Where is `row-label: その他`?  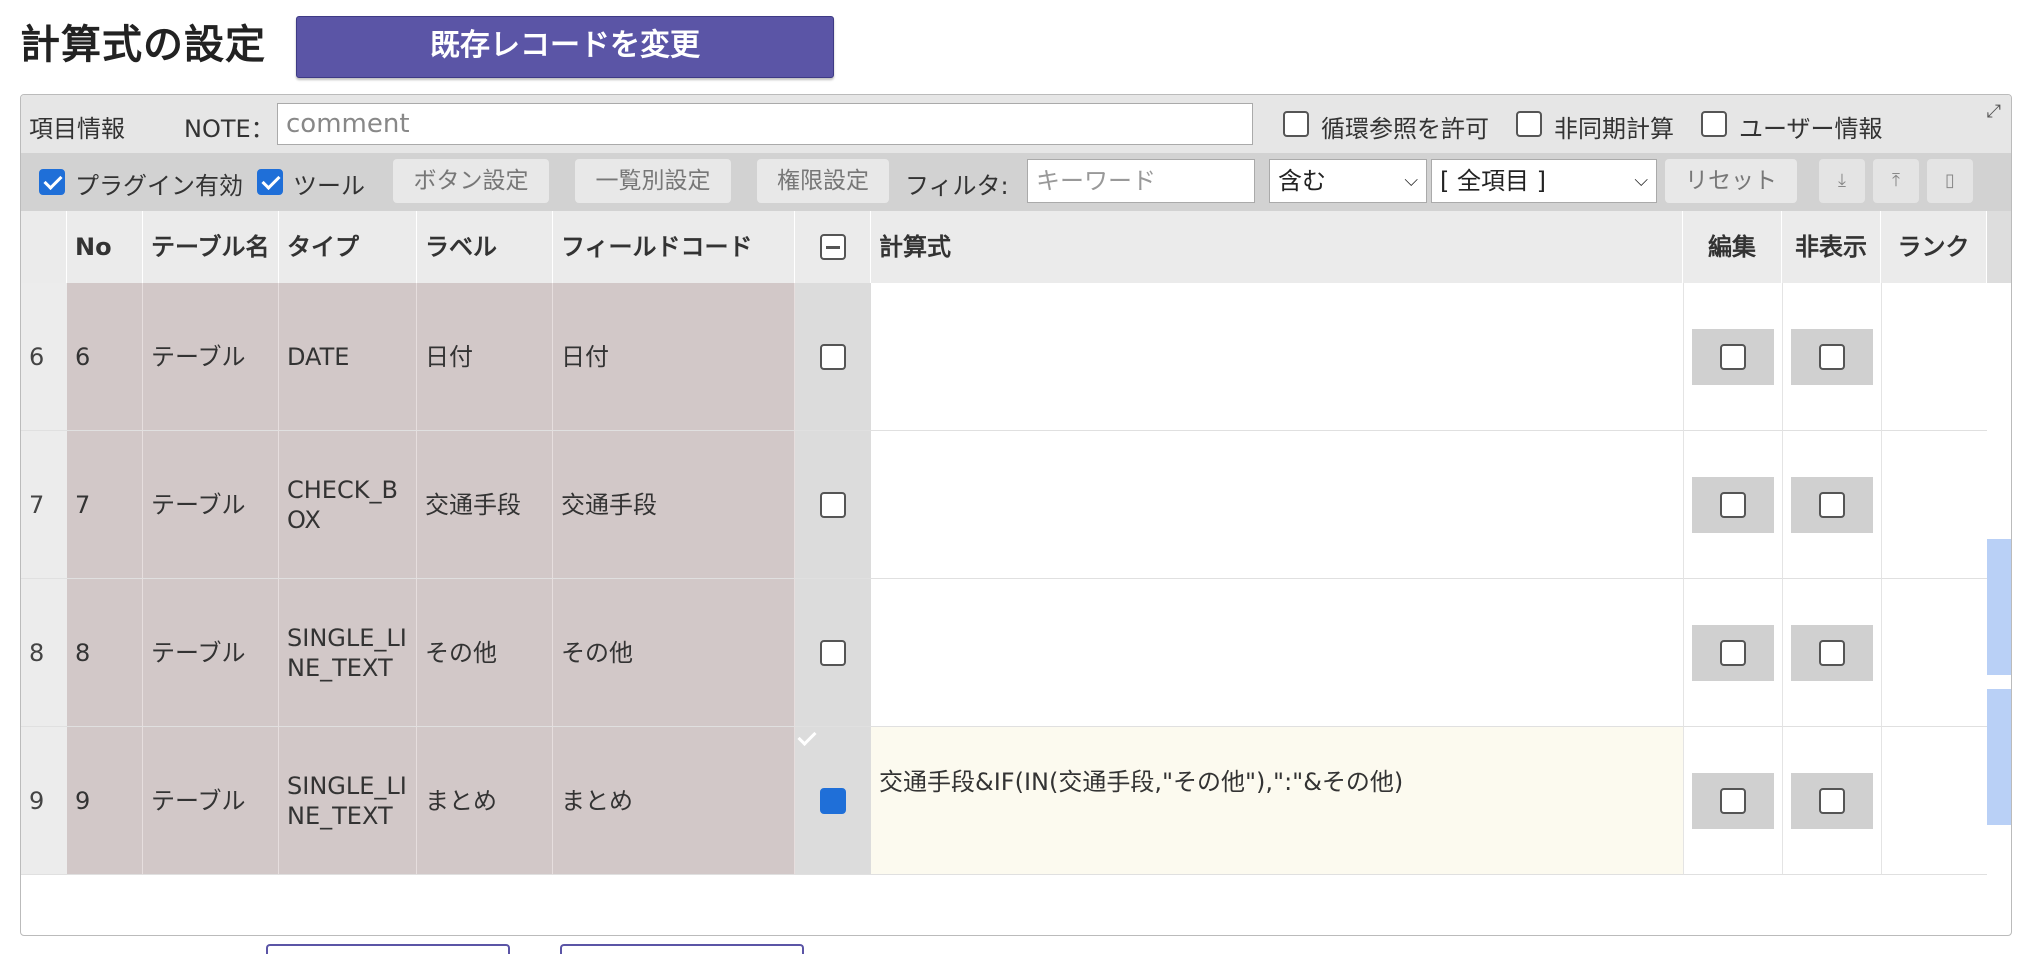 row-label: その他 is located at coordinates (485, 653).